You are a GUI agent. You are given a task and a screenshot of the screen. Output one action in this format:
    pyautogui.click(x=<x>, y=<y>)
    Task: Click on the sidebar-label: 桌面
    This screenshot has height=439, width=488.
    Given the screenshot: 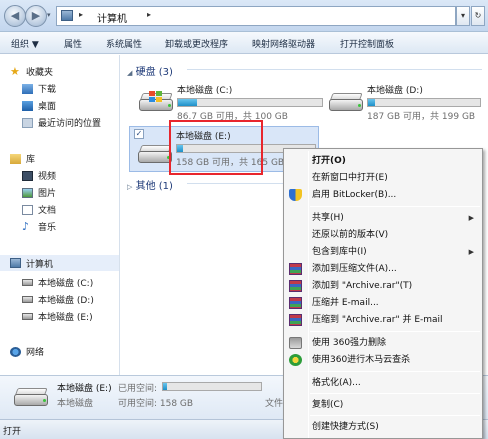 What is the action you would take?
    pyautogui.click(x=47, y=107)
    